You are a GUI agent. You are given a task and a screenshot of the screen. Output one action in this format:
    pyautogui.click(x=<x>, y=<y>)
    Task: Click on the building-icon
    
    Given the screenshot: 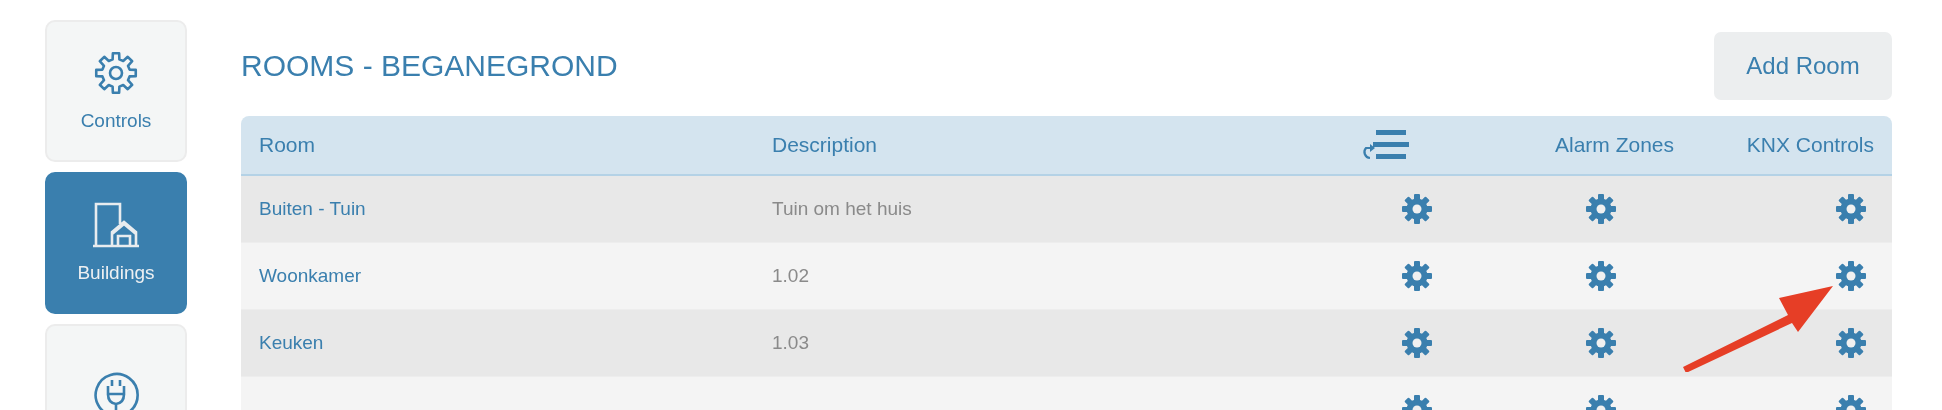 What is the action you would take?
    pyautogui.click(x=116, y=225)
    